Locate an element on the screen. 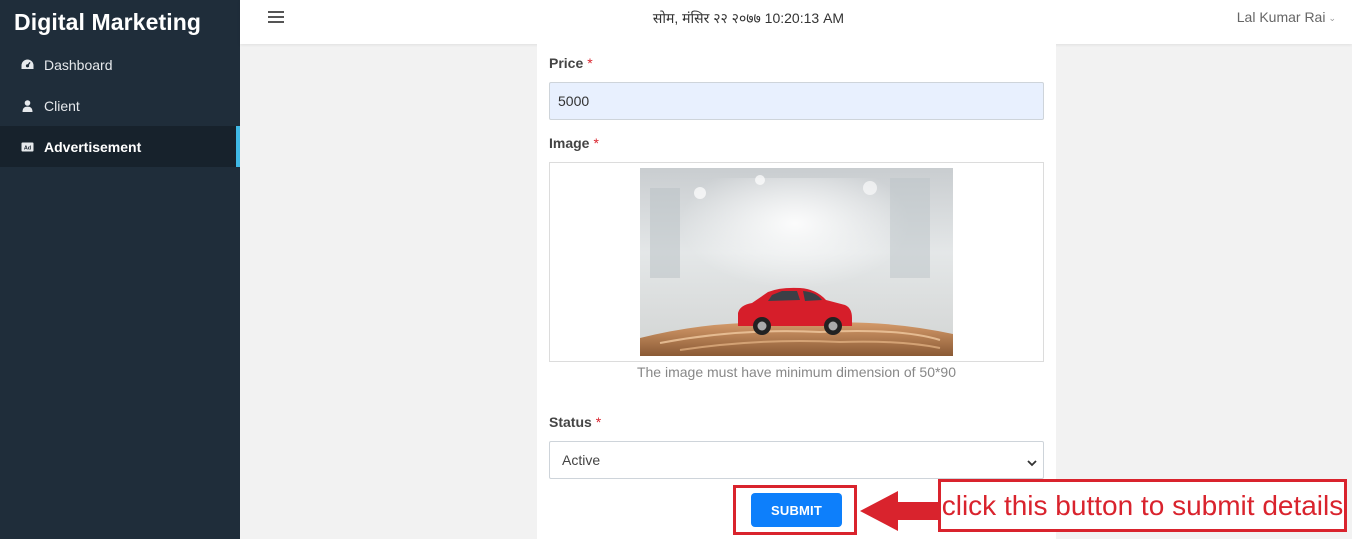  dashboard-icon is located at coordinates (27, 65).